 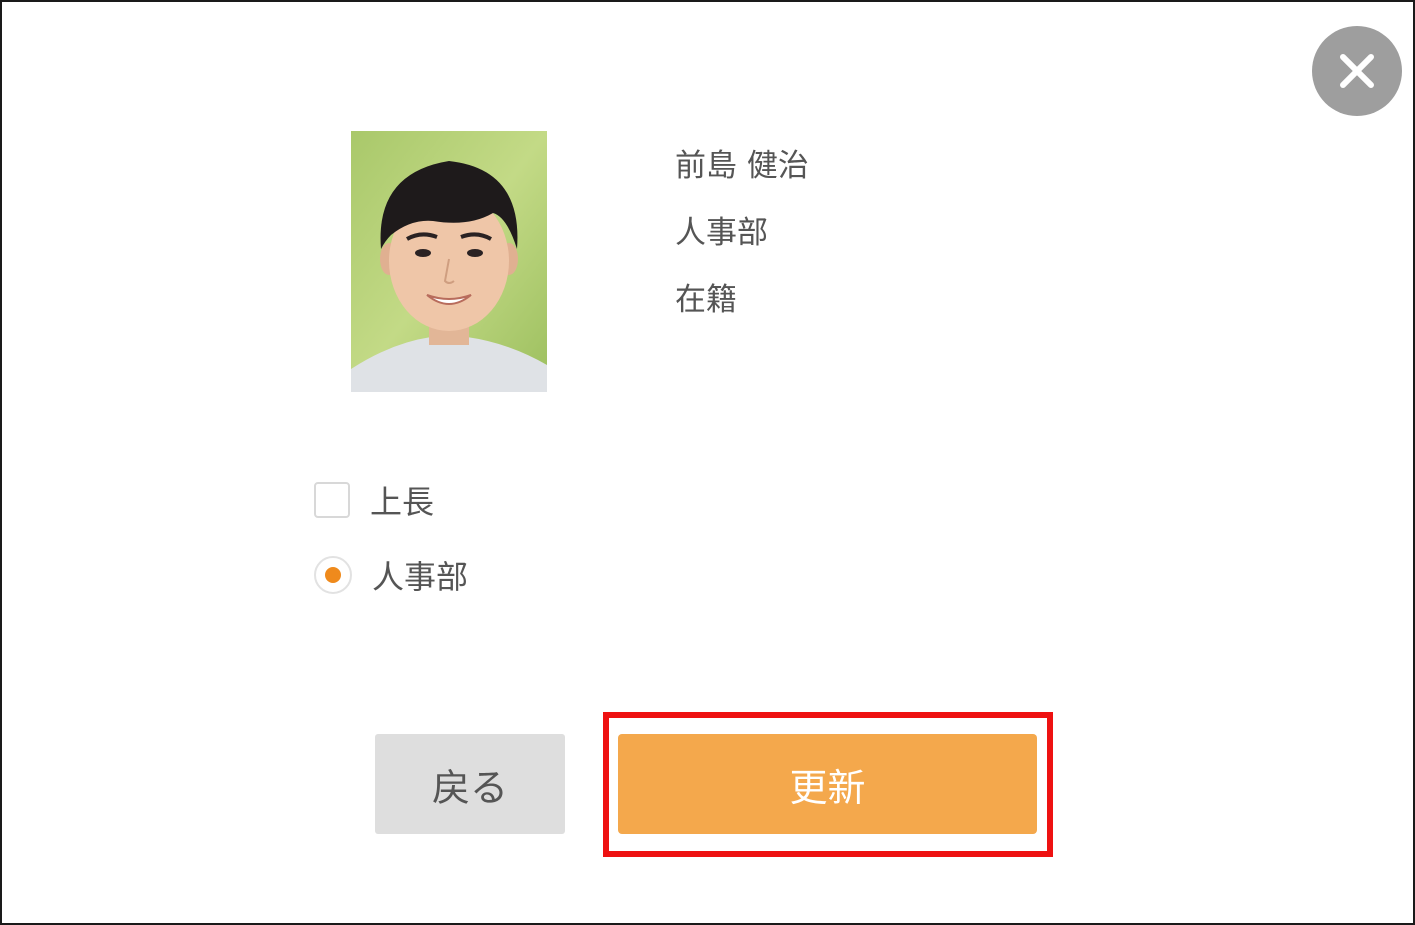 I want to click on supervisor-label: 上長, so click(x=402, y=502).